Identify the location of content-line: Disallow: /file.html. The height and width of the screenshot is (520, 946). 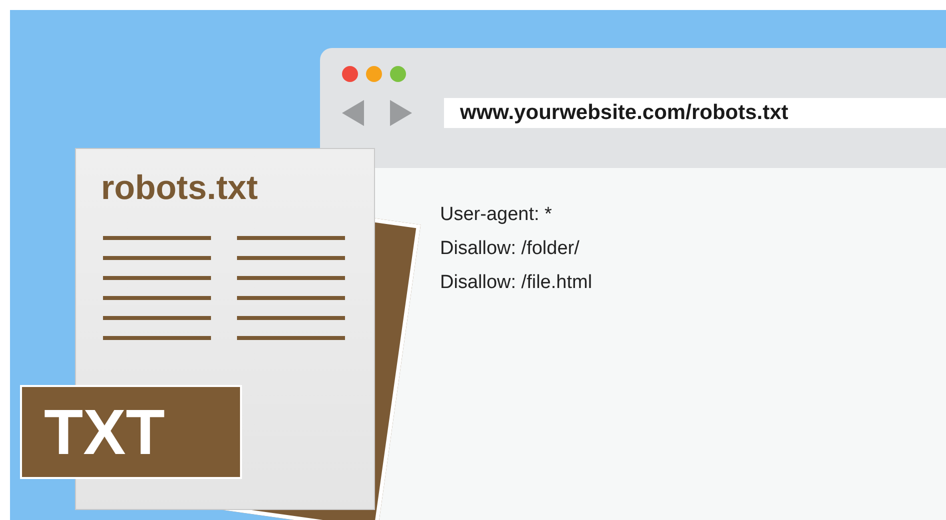
(516, 283).